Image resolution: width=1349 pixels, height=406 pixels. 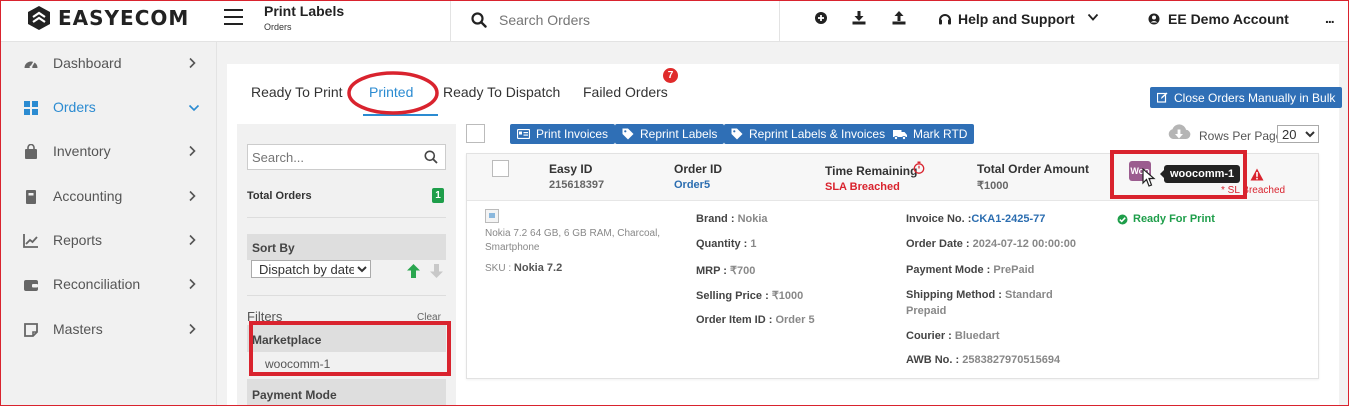 I want to click on reprint-labels-label: Reprint Labels, so click(x=679, y=134).